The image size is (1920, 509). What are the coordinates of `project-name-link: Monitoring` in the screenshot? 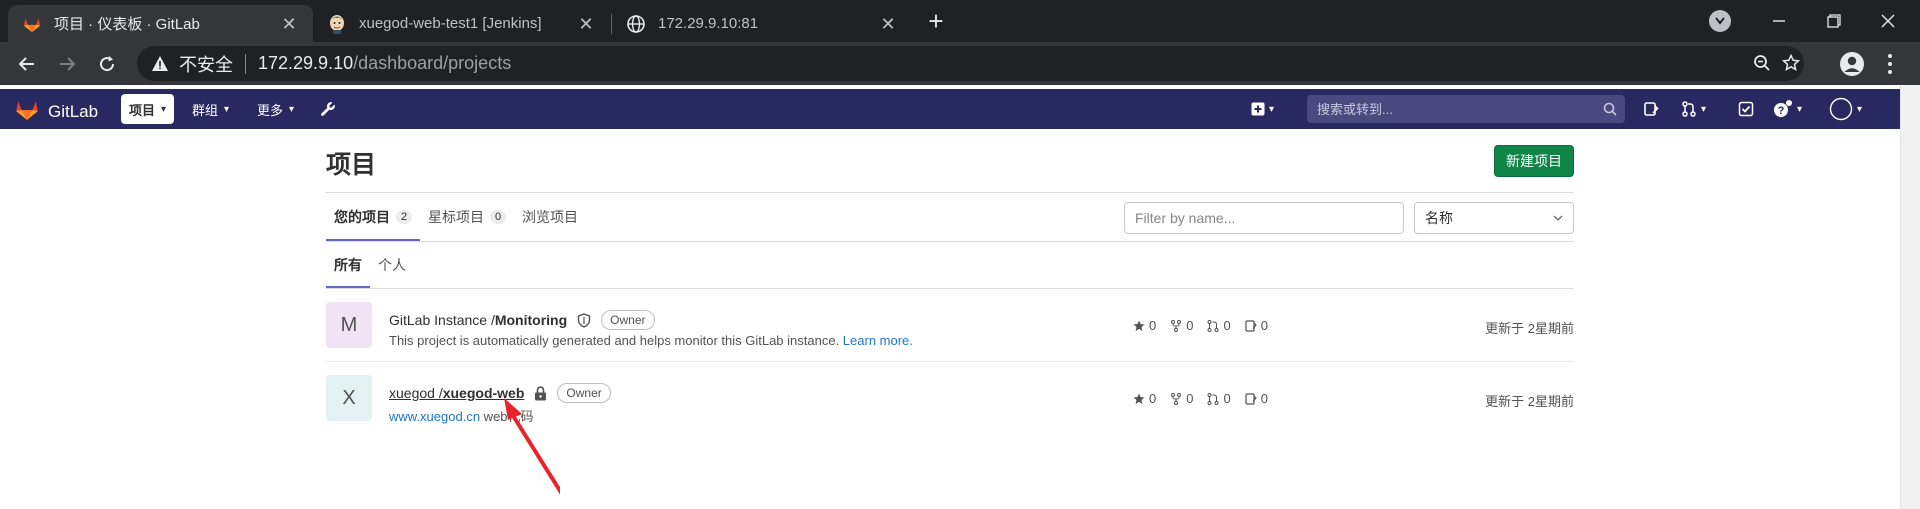 It's located at (531, 320).